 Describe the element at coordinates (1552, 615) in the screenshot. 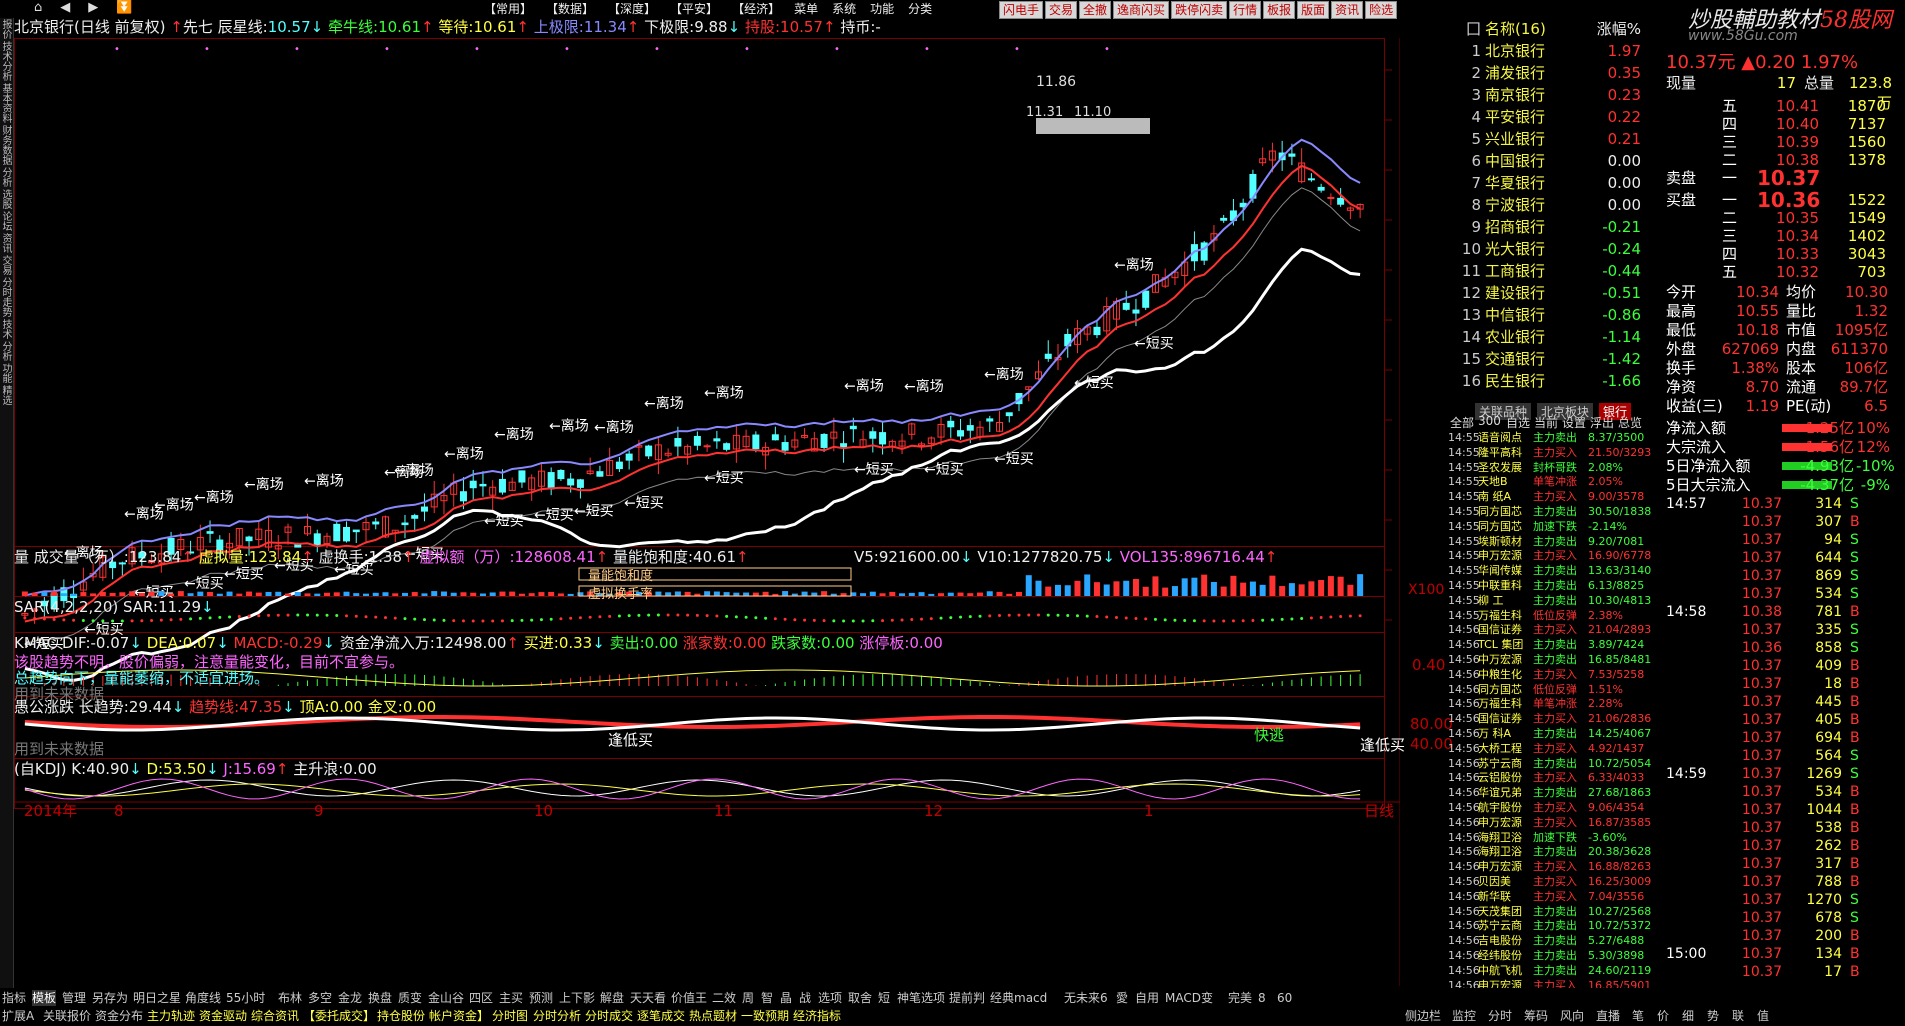

I see `flow-row: 14:55 万福生科 低位反弹 2.38%` at that location.